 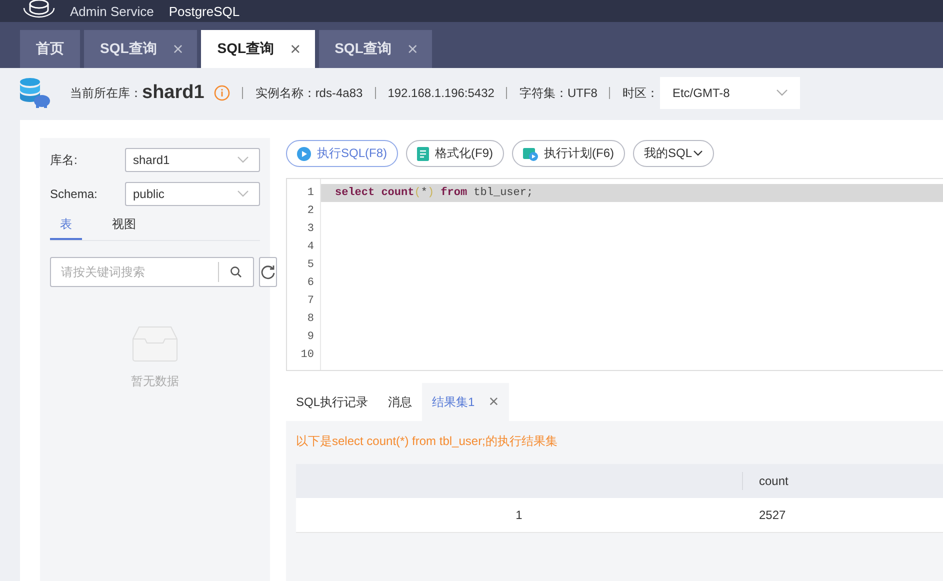 What do you see at coordinates (310, 247) in the screenshot?
I see `line-number: 4` at bounding box center [310, 247].